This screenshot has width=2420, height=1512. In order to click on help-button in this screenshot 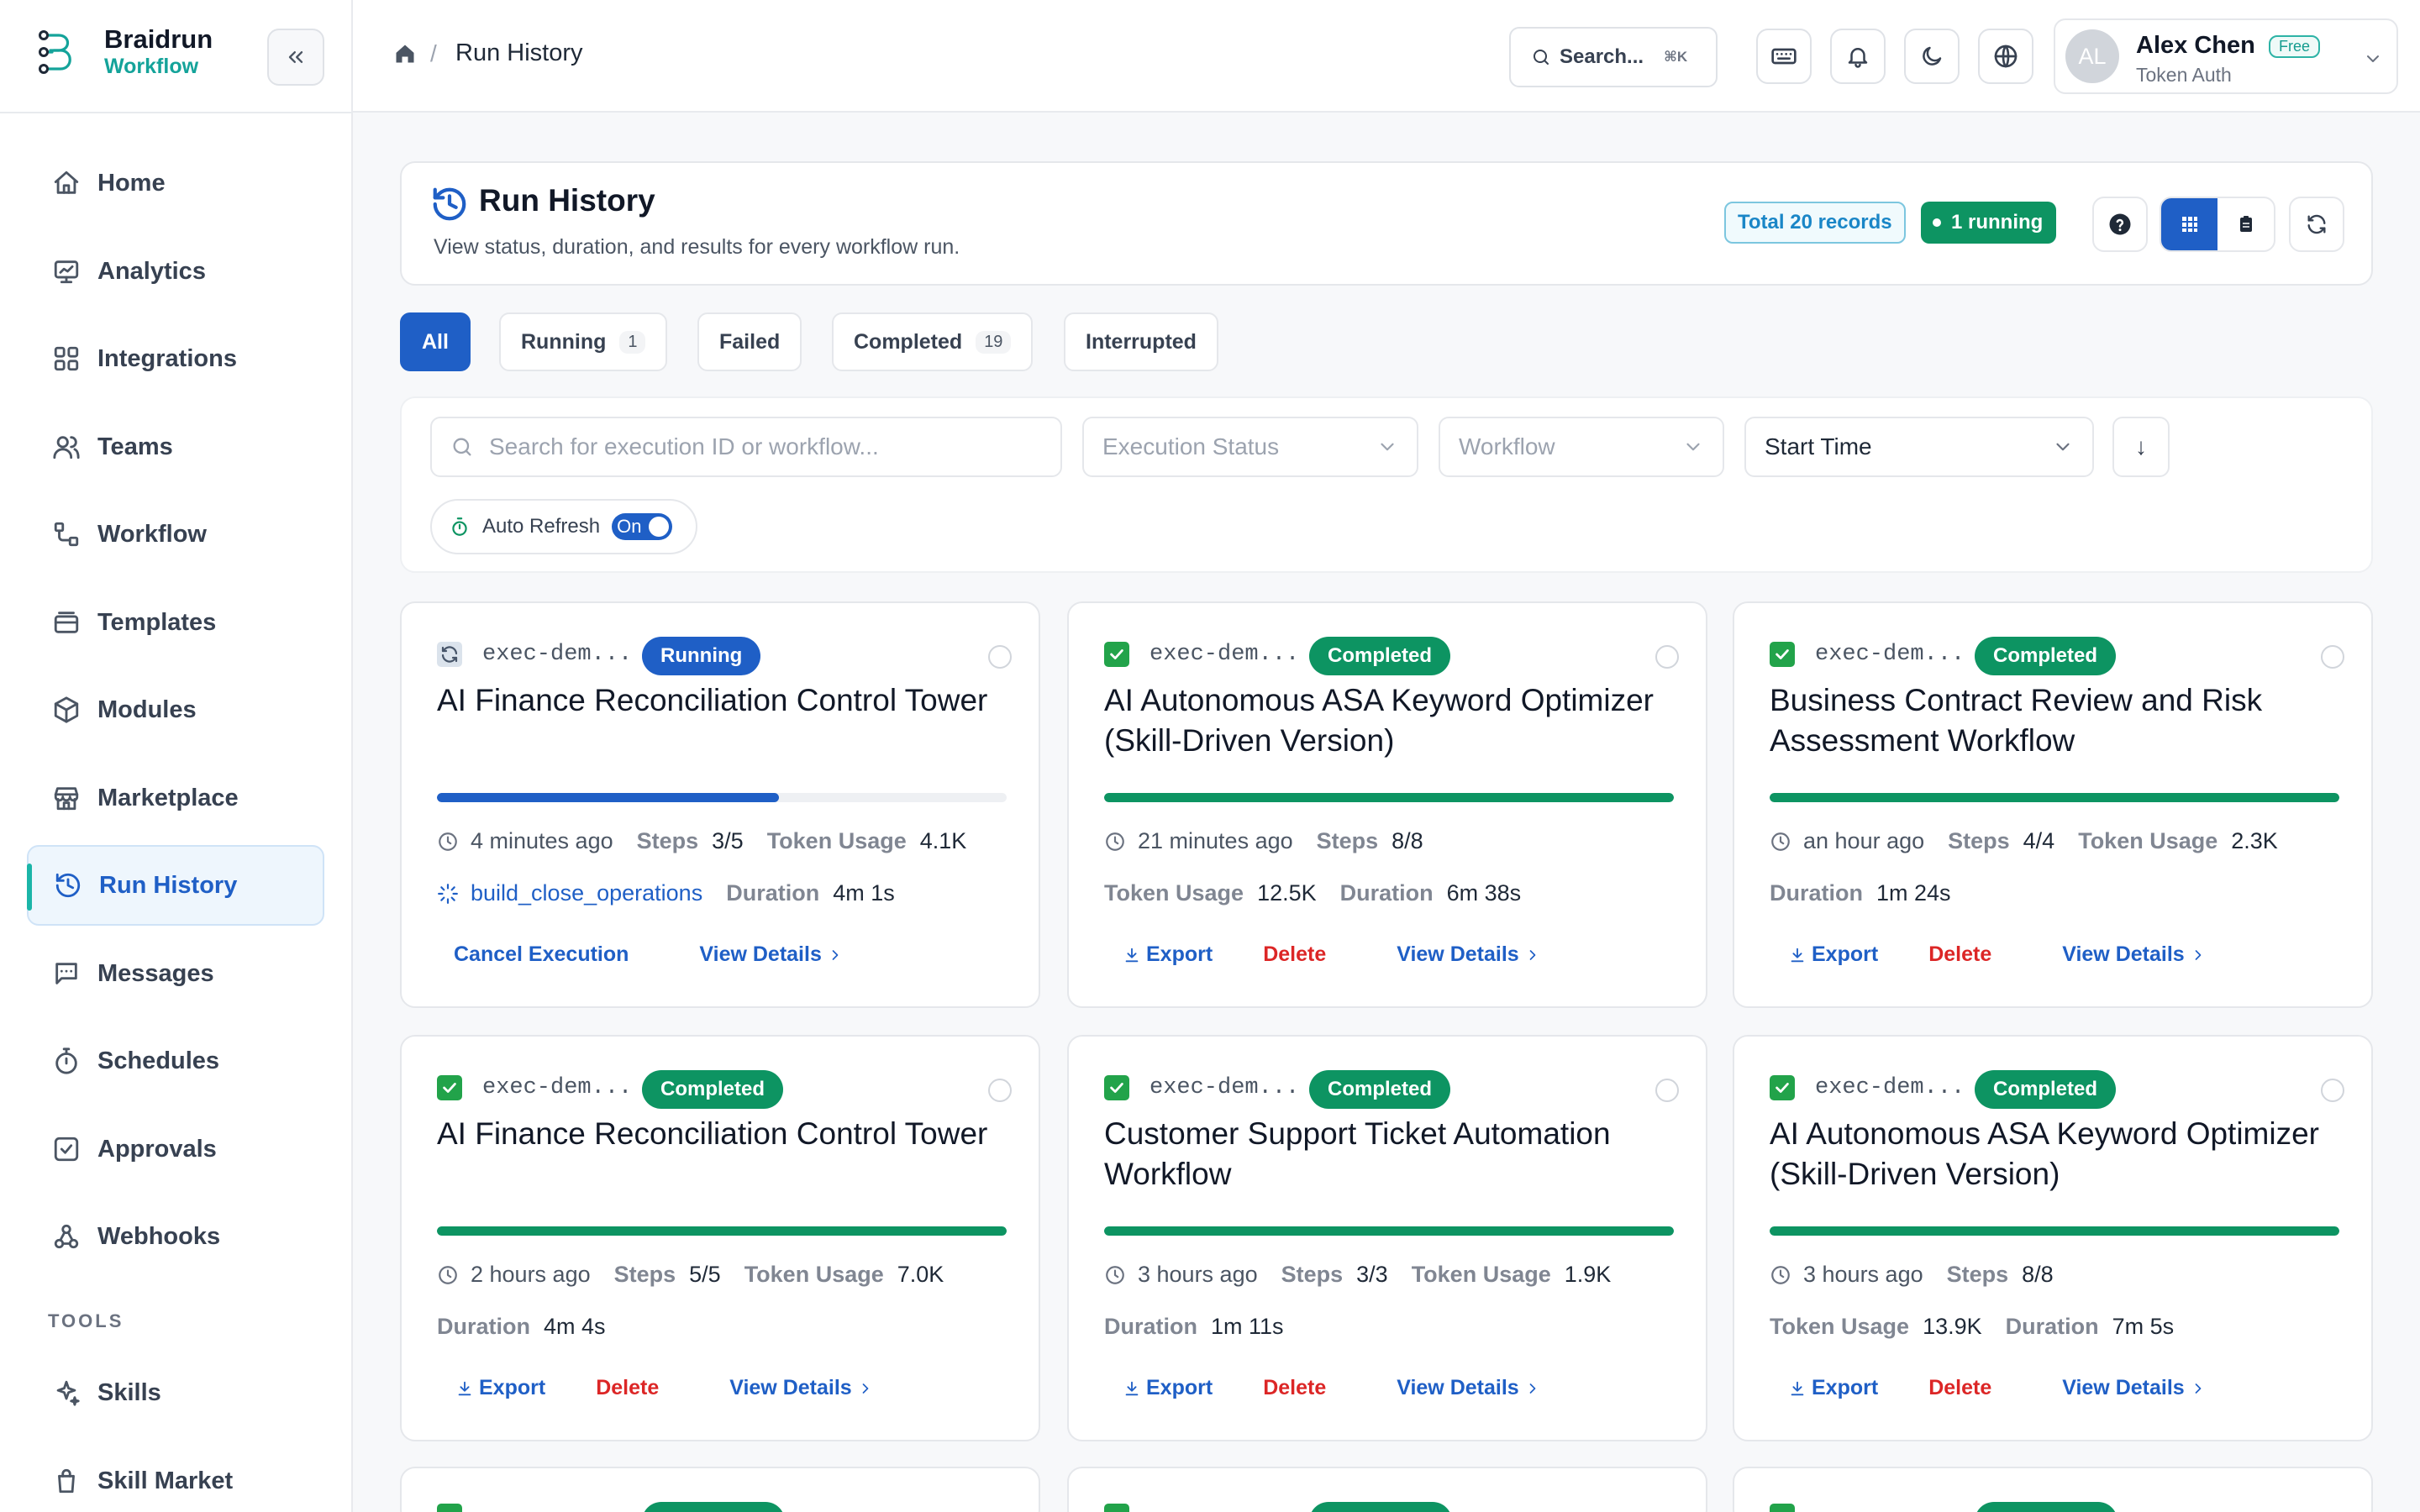, I will do `click(2120, 224)`.